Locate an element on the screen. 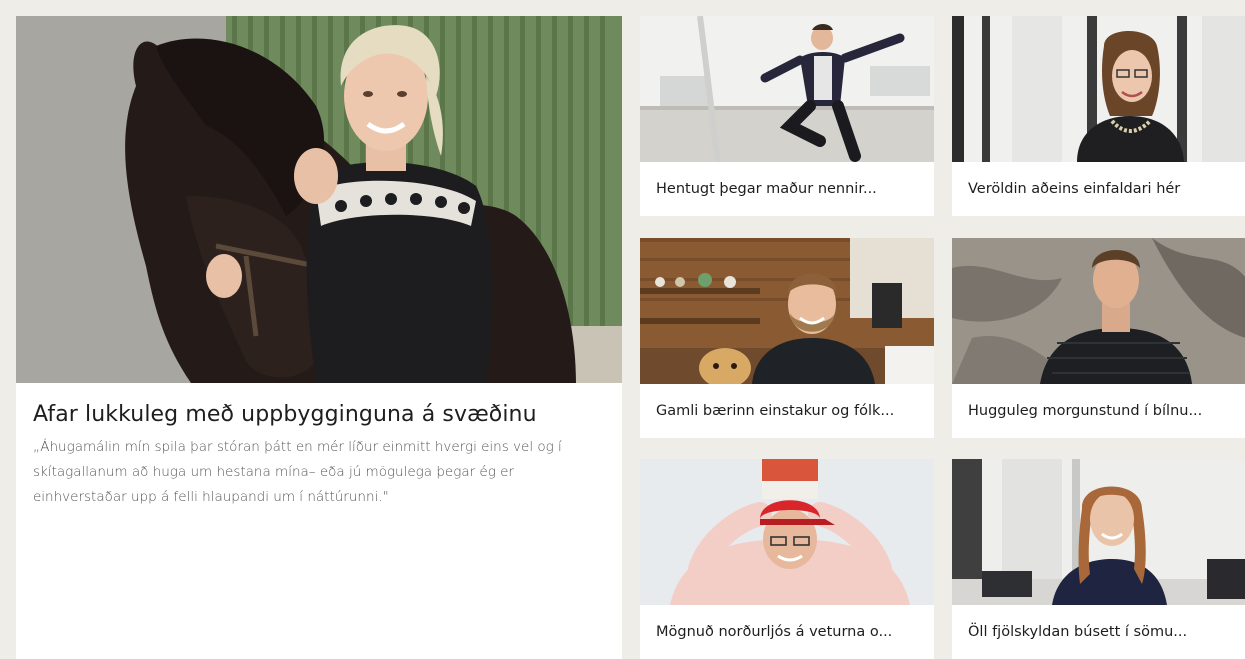 Image resolution: width=1245 pixels, height=659 pixels. article-card-5-photo is located at coordinates (787, 532).